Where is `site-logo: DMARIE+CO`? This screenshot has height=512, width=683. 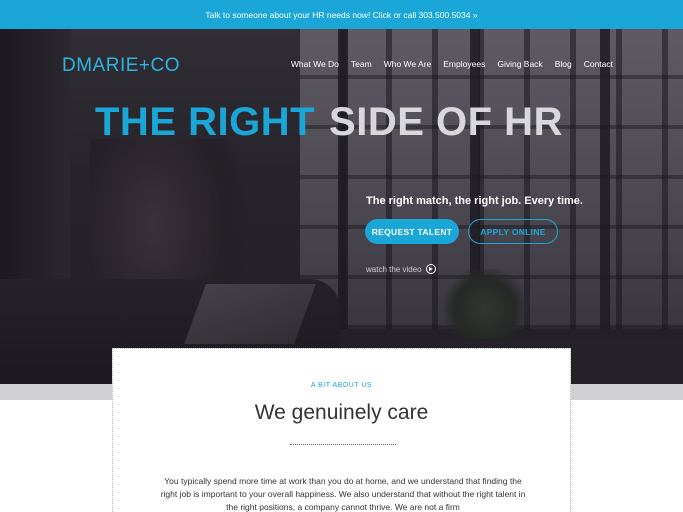 site-logo: DMARIE+CO is located at coordinates (121, 66).